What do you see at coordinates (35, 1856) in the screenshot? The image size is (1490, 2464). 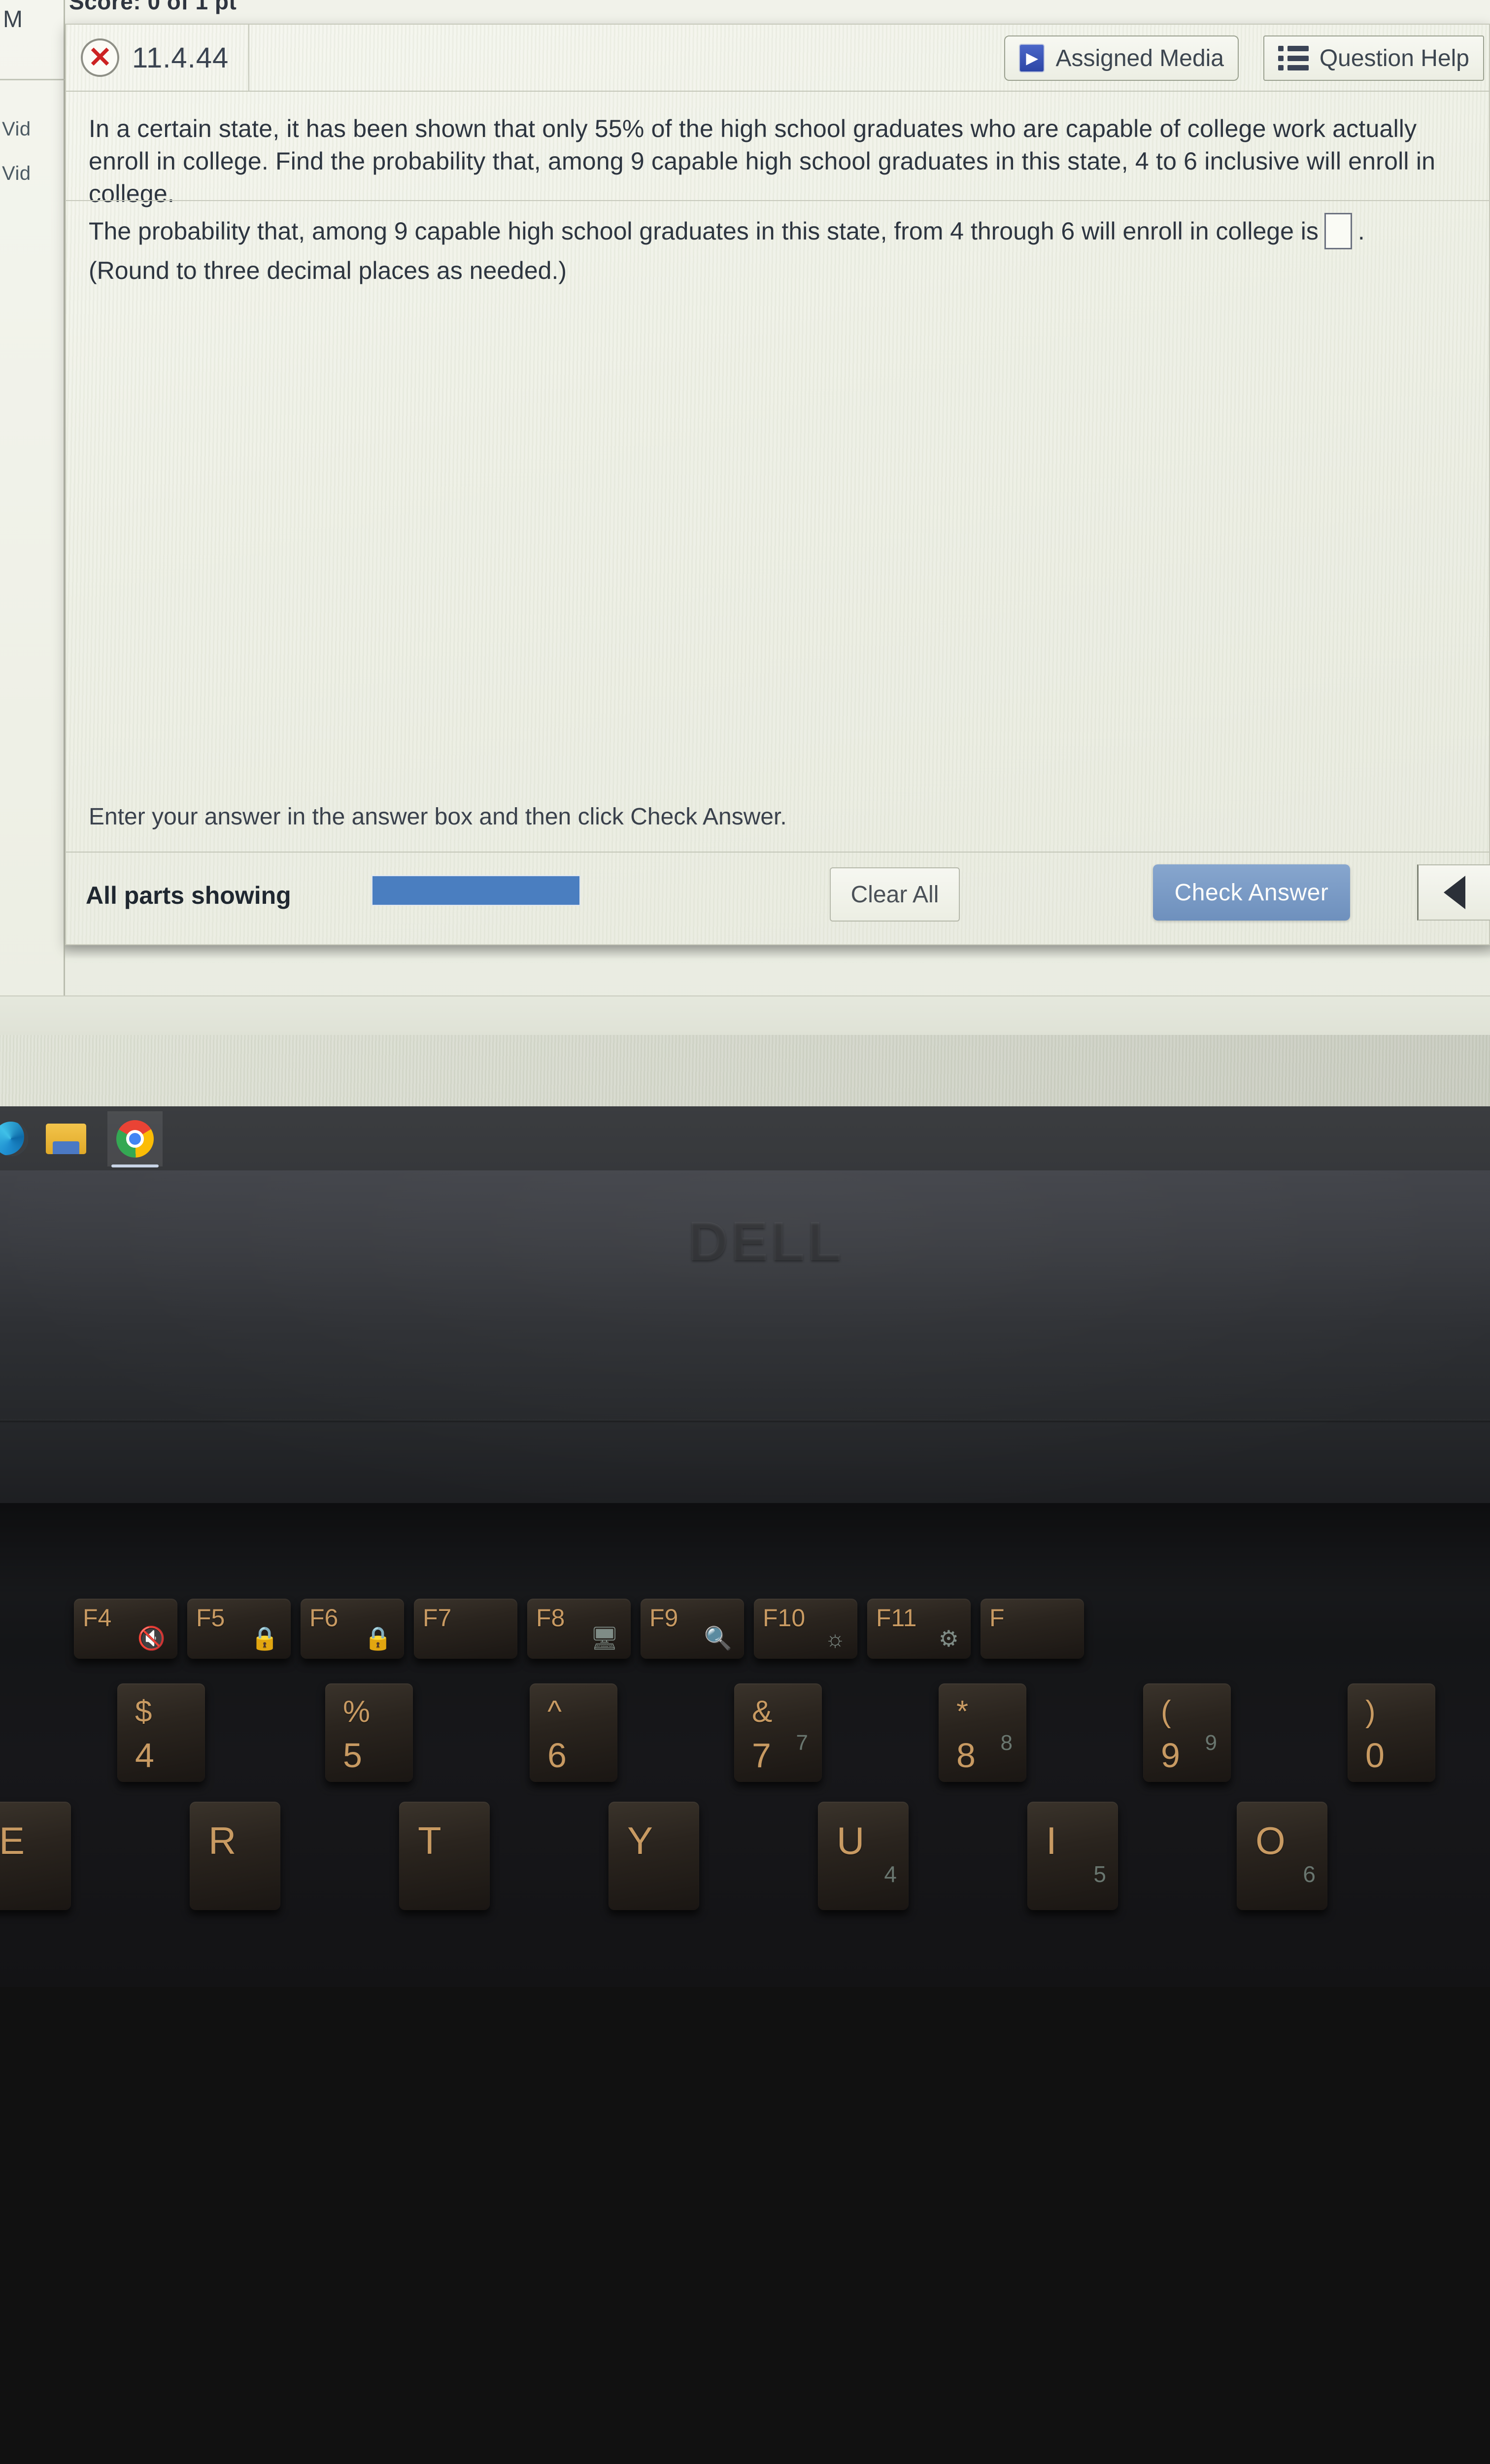 I see `key-e: E` at bounding box center [35, 1856].